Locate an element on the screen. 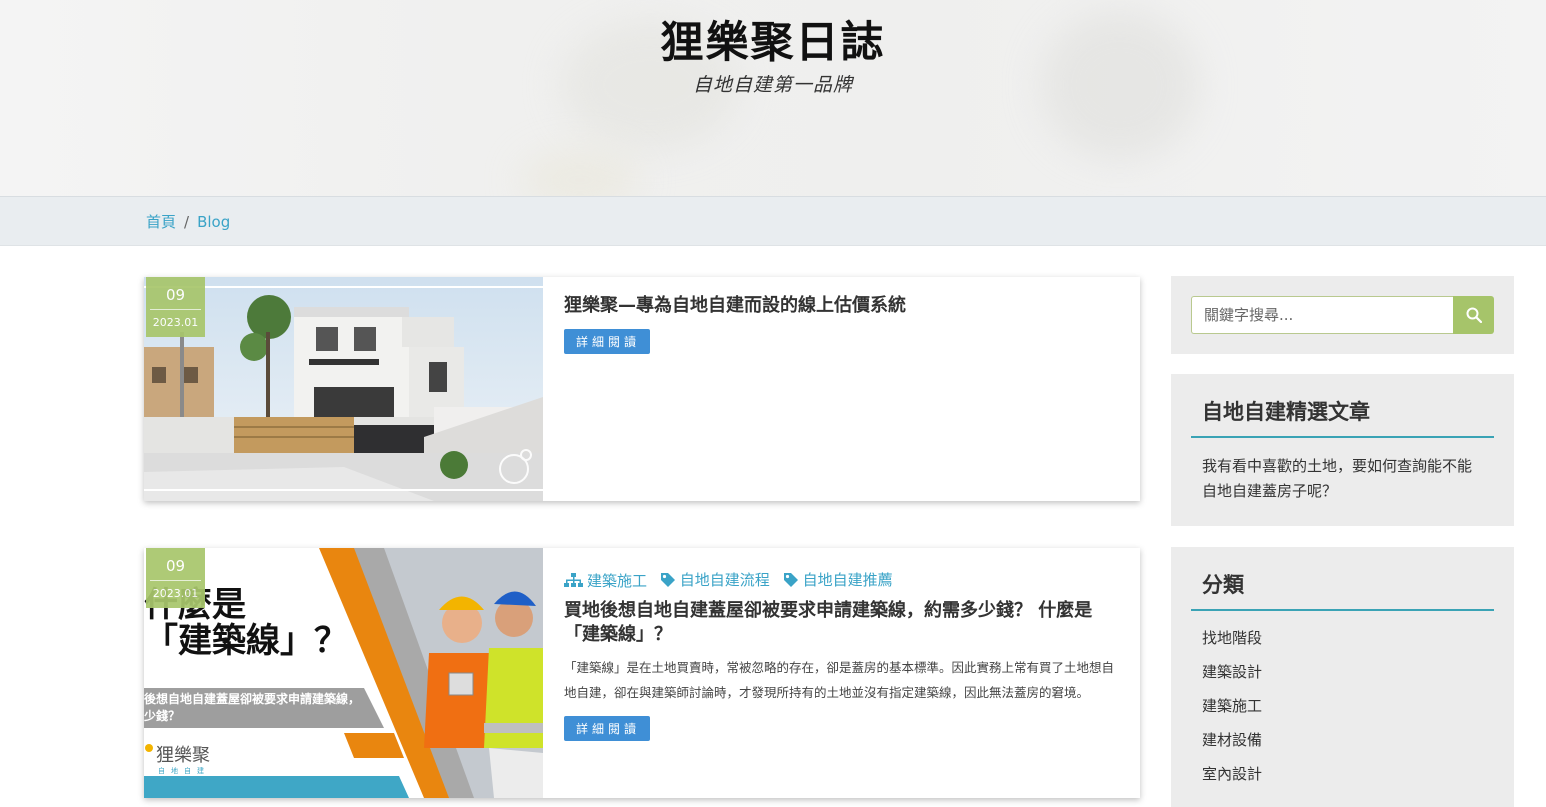  site-subtitle: 自地自建第一品牌 is located at coordinates (772, 85).